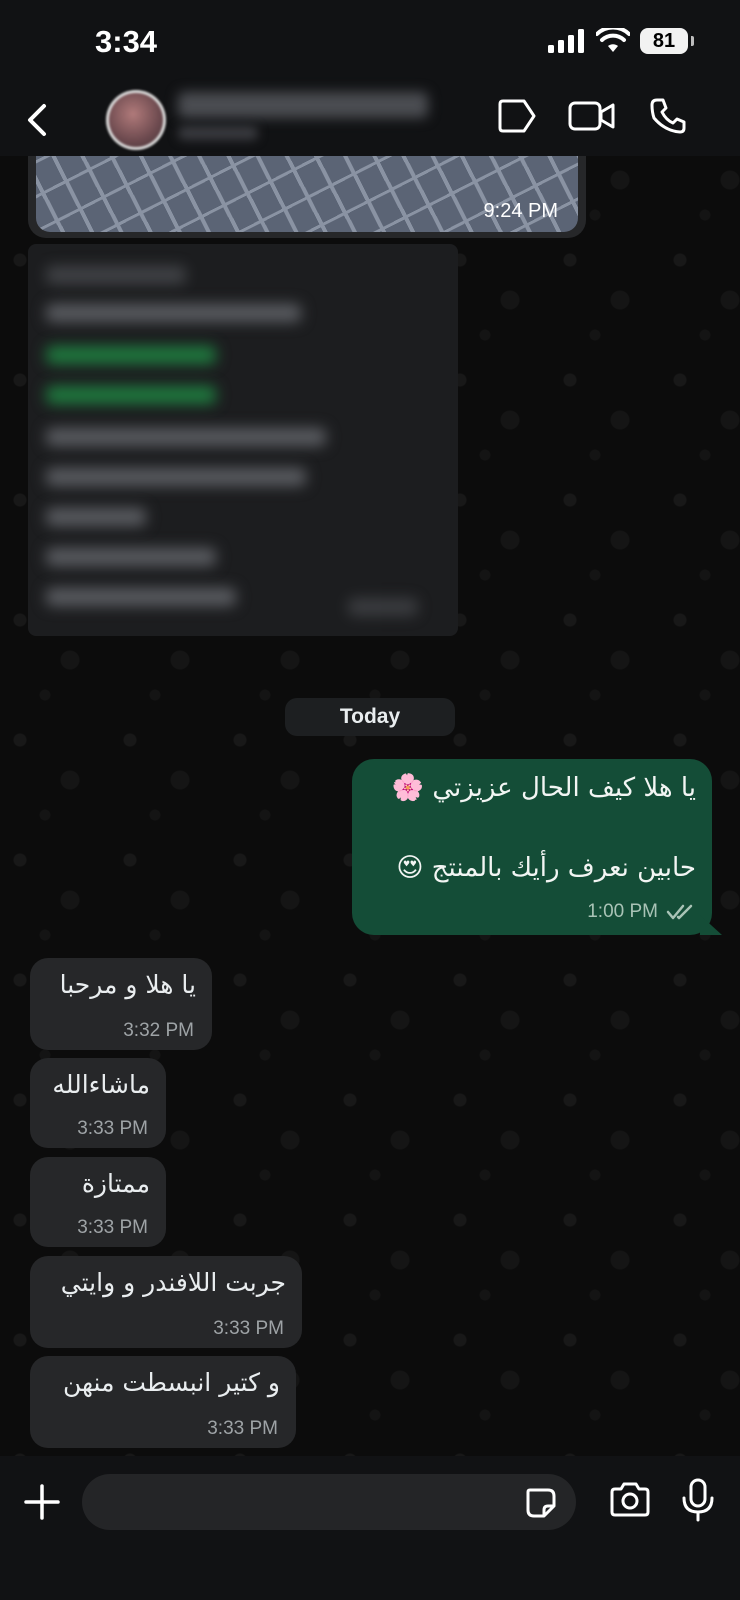 The width and height of the screenshot is (740, 1600). I want to click on location-message: 9:24 PM, so click(307, 197).